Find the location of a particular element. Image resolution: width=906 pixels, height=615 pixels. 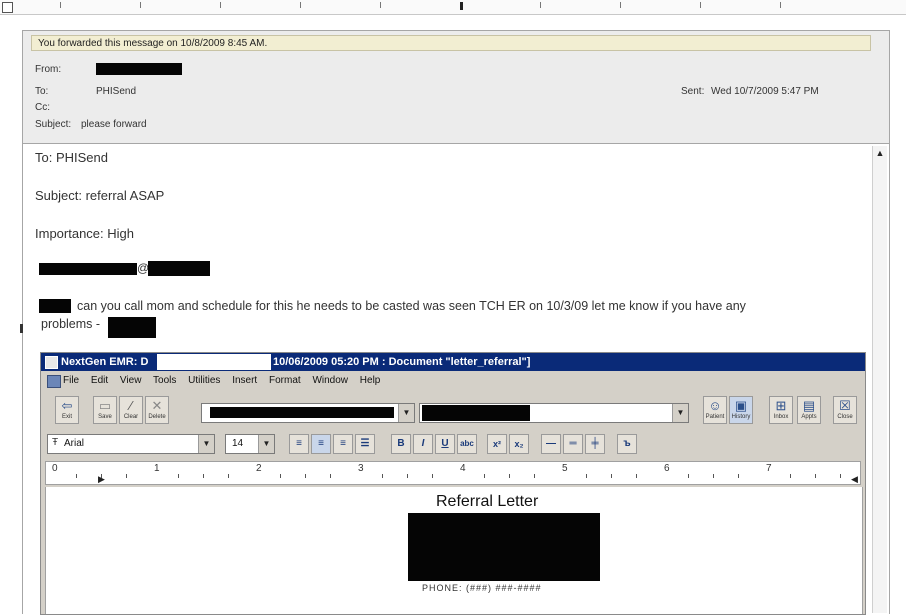

menu-utilities: Utilities is located at coordinates (204, 380).